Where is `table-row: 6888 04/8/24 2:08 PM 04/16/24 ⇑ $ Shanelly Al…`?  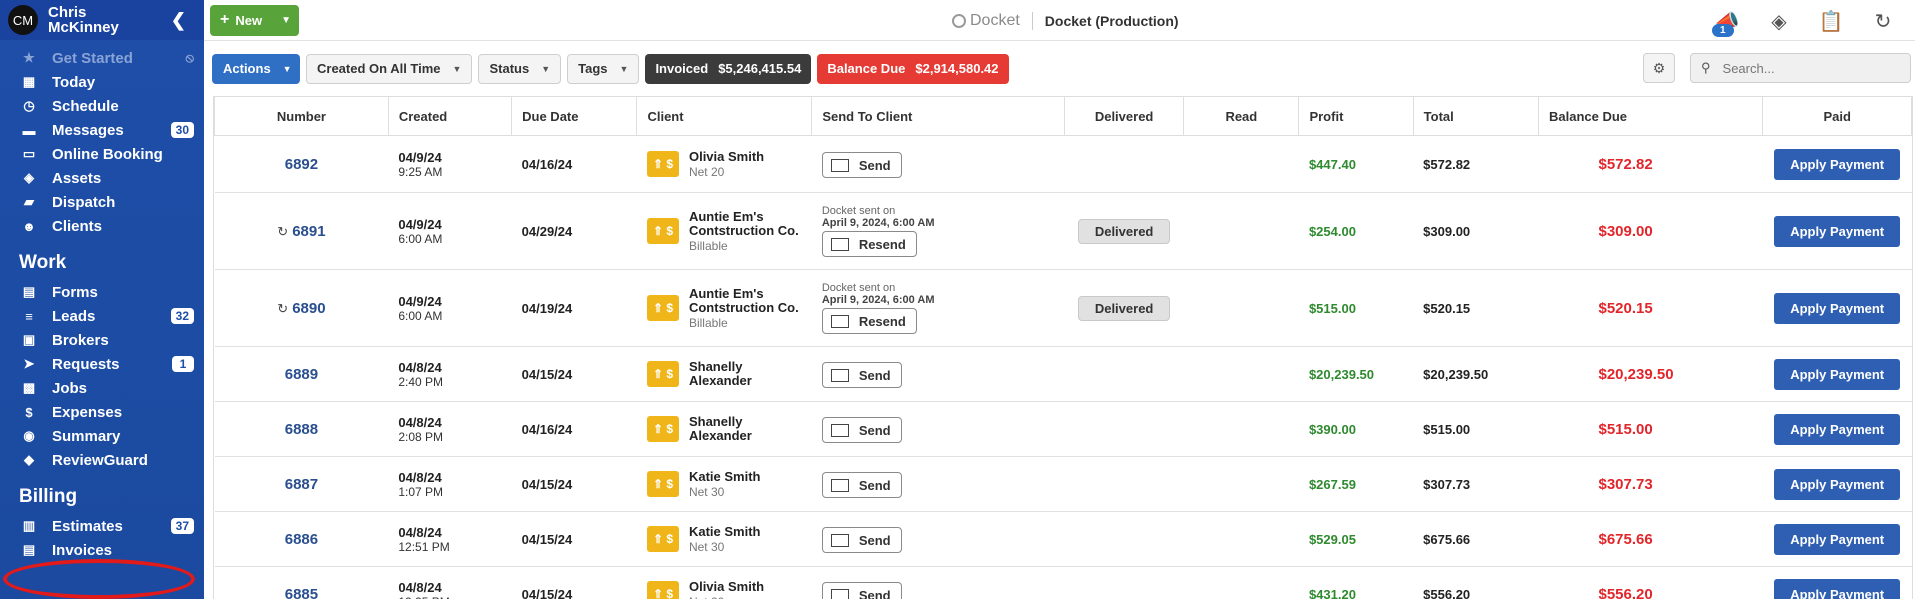
table-row: 6888 04/8/24 2:08 PM 04/16/24 ⇑ $ Shanelly Al… is located at coordinates (1063, 429).